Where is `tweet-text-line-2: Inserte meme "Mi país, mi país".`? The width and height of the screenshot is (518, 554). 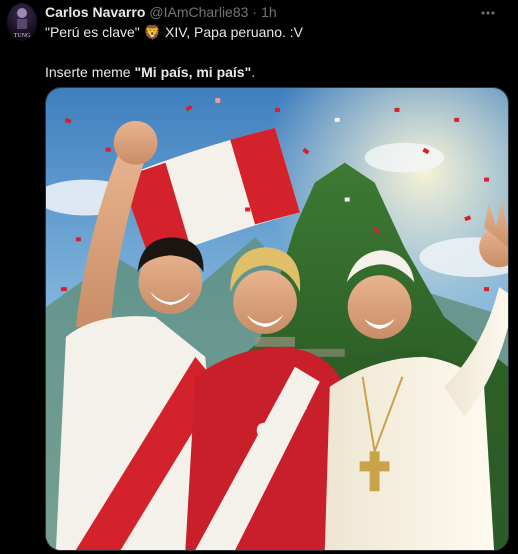 tweet-text-line-2: Inserte meme "Mi país, mi país". is located at coordinates (150, 72).